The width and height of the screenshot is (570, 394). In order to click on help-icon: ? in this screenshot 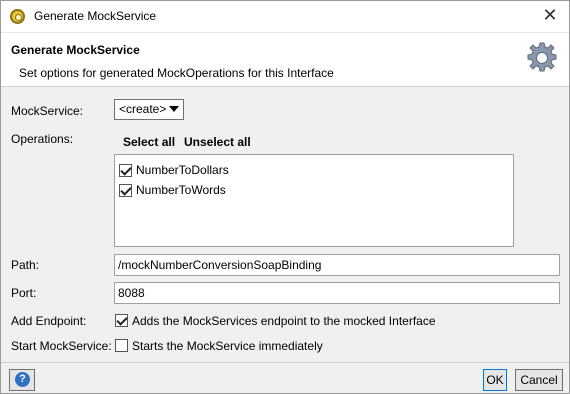, I will do `click(22, 379)`.